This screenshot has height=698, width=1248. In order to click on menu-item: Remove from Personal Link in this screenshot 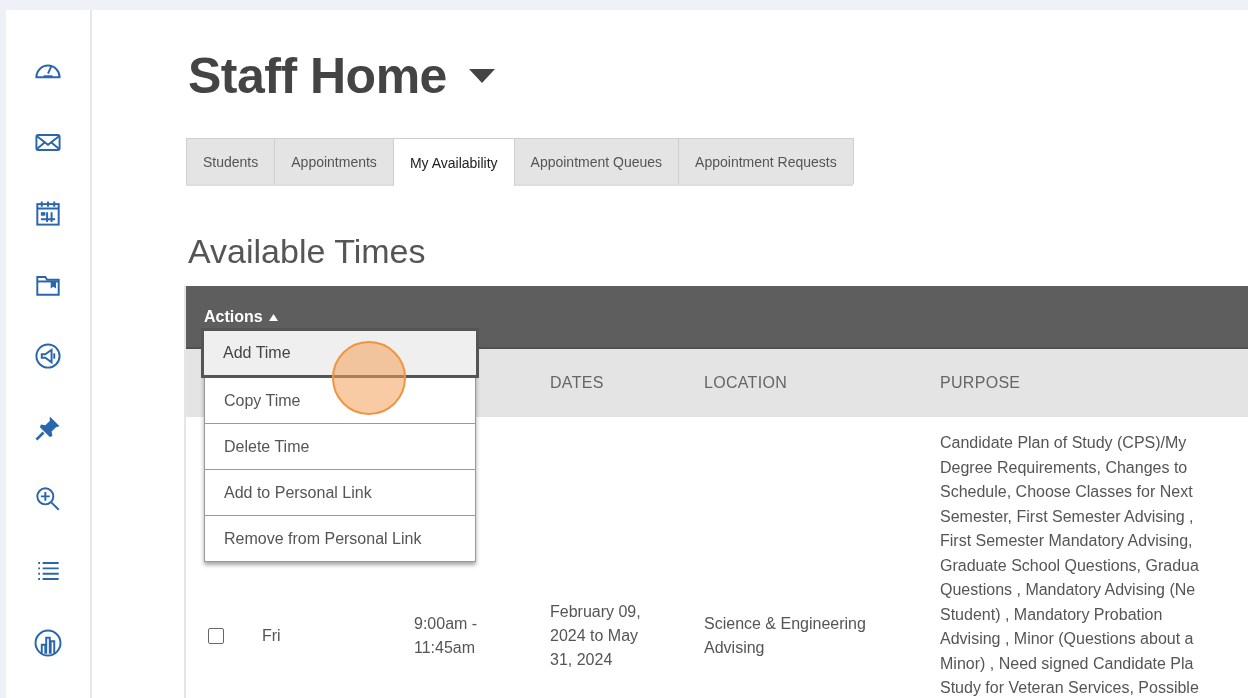, I will do `click(340, 539)`.